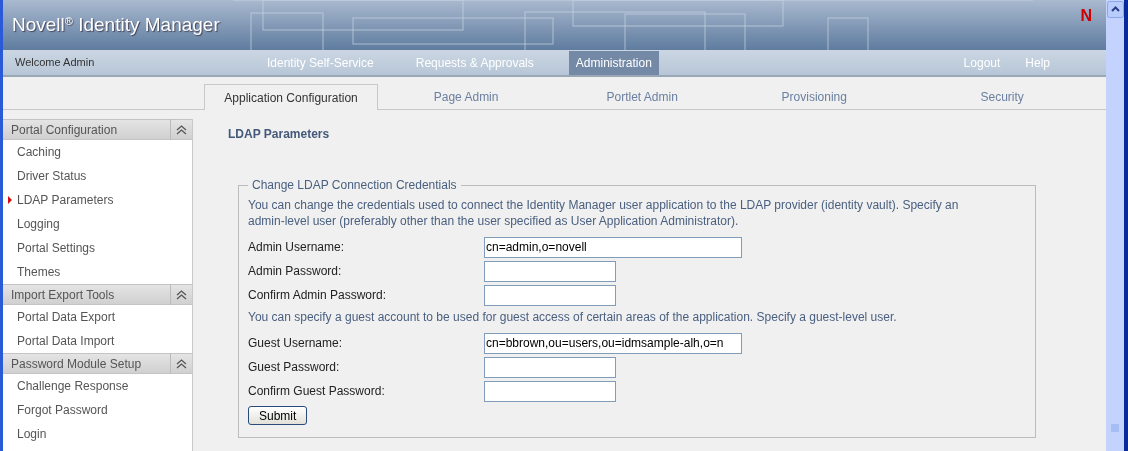 The width and height of the screenshot is (1128, 451). I want to click on field-label: Confirm Guest Password:, so click(317, 391).